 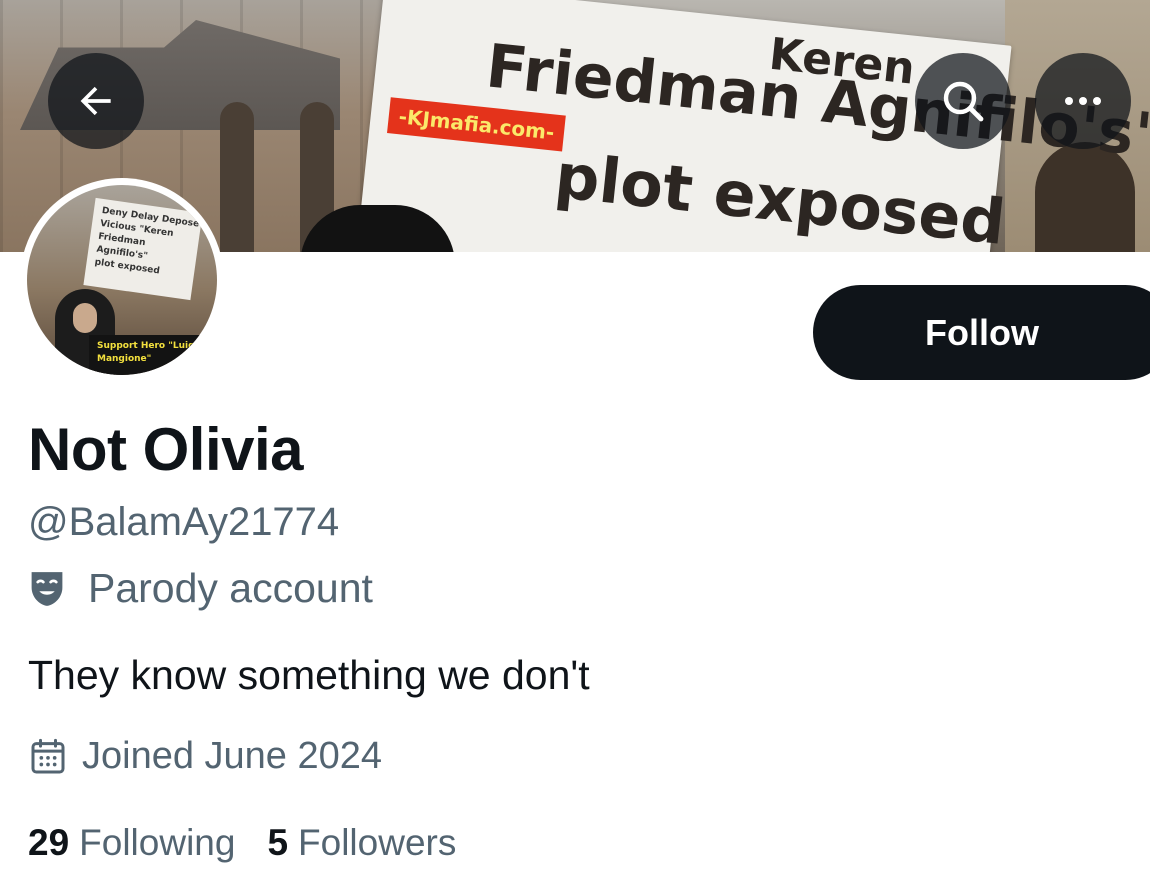 What do you see at coordinates (48, 755) in the screenshot?
I see `calendar-icon` at bounding box center [48, 755].